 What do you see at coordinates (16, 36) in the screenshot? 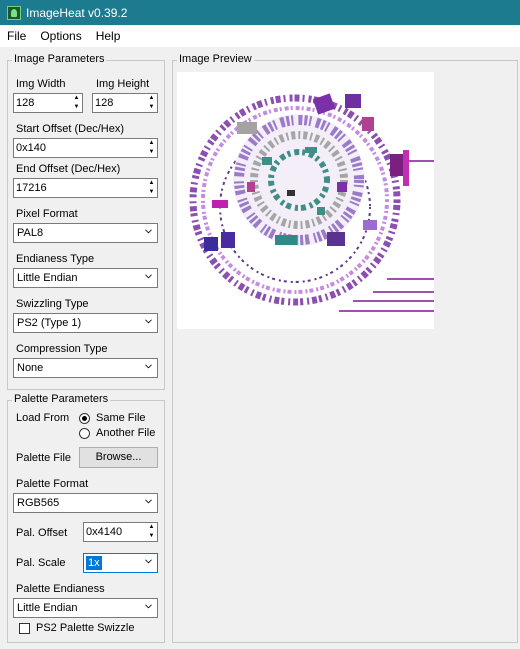
I see `menu-file: File` at bounding box center [16, 36].